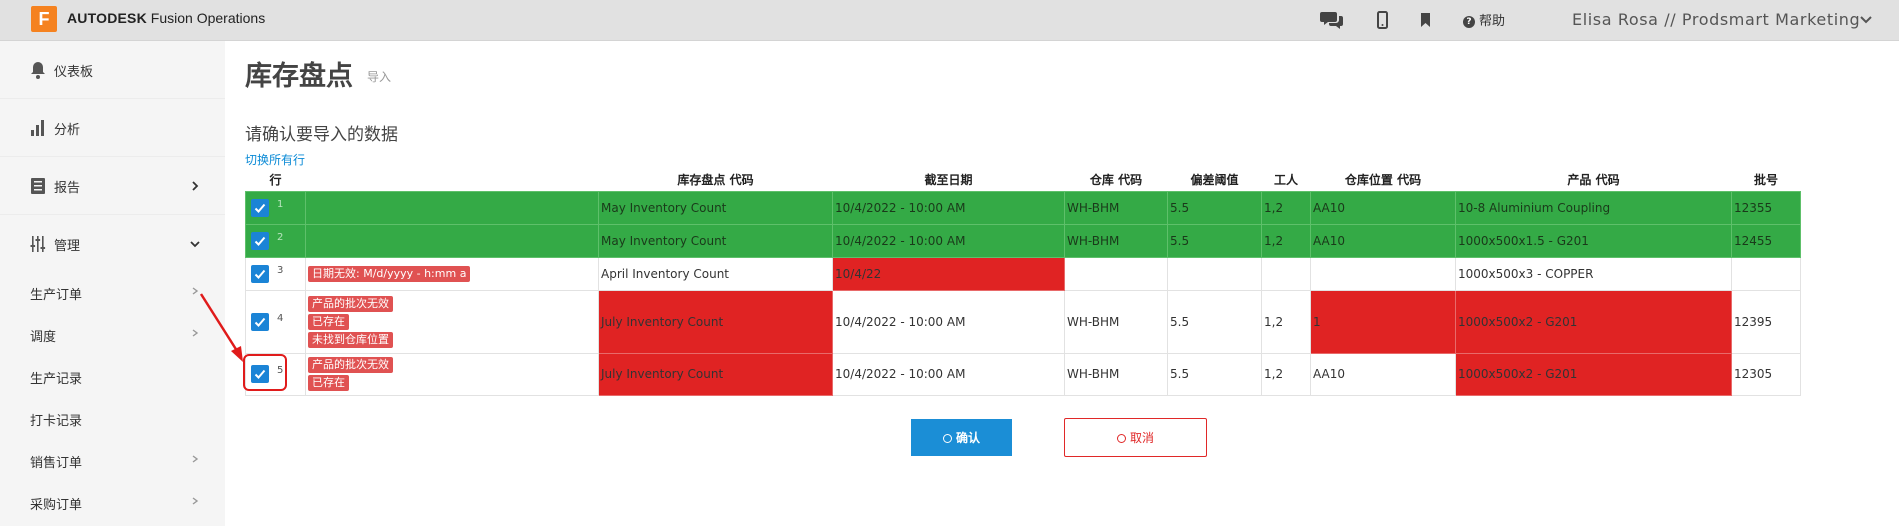 This screenshot has width=1899, height=526. Describe the element at coordinates (1766, 273) in the screenshot. I see `cell-batch` at that location.